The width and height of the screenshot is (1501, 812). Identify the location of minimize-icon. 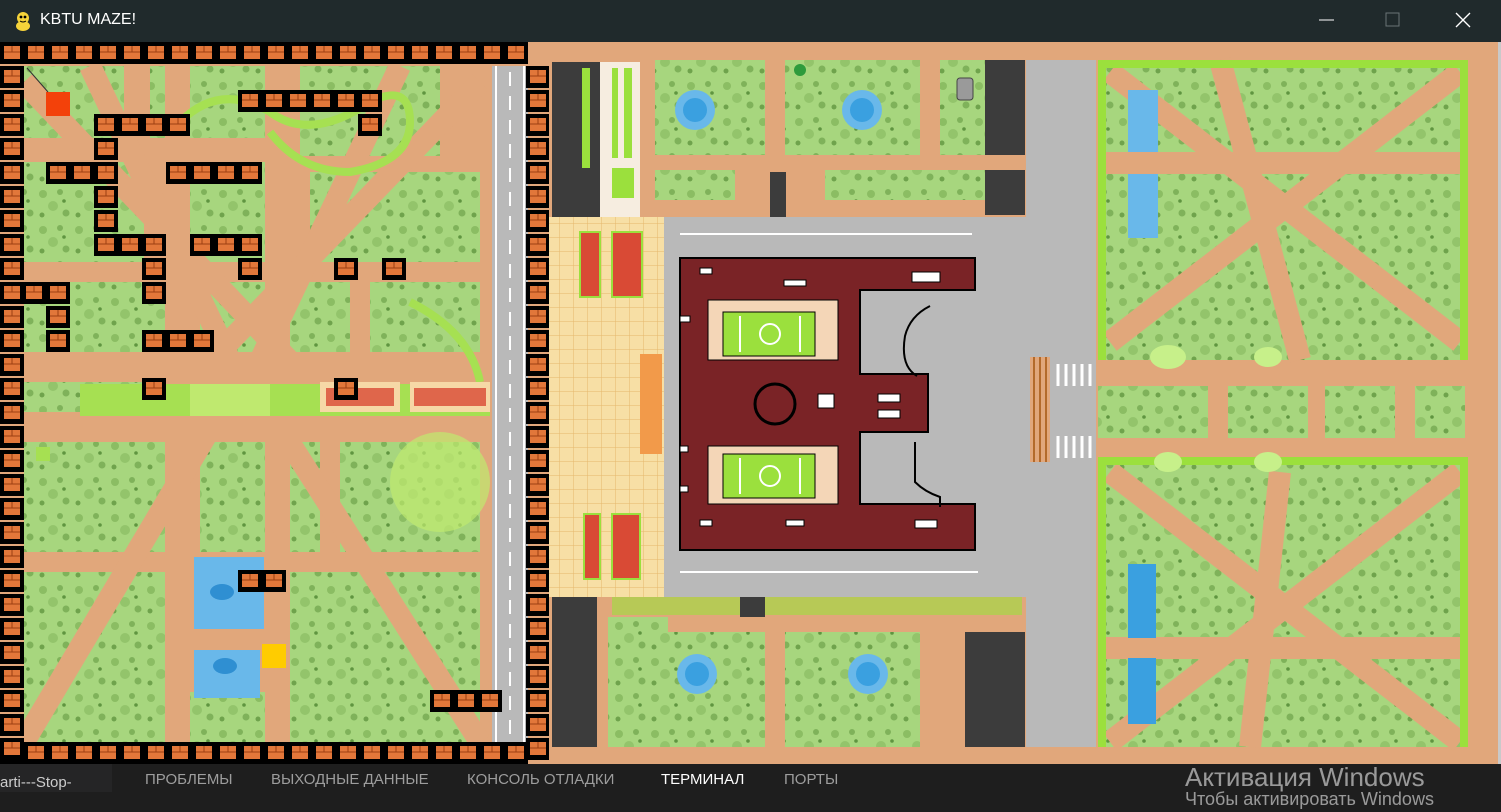
(1326, 20).